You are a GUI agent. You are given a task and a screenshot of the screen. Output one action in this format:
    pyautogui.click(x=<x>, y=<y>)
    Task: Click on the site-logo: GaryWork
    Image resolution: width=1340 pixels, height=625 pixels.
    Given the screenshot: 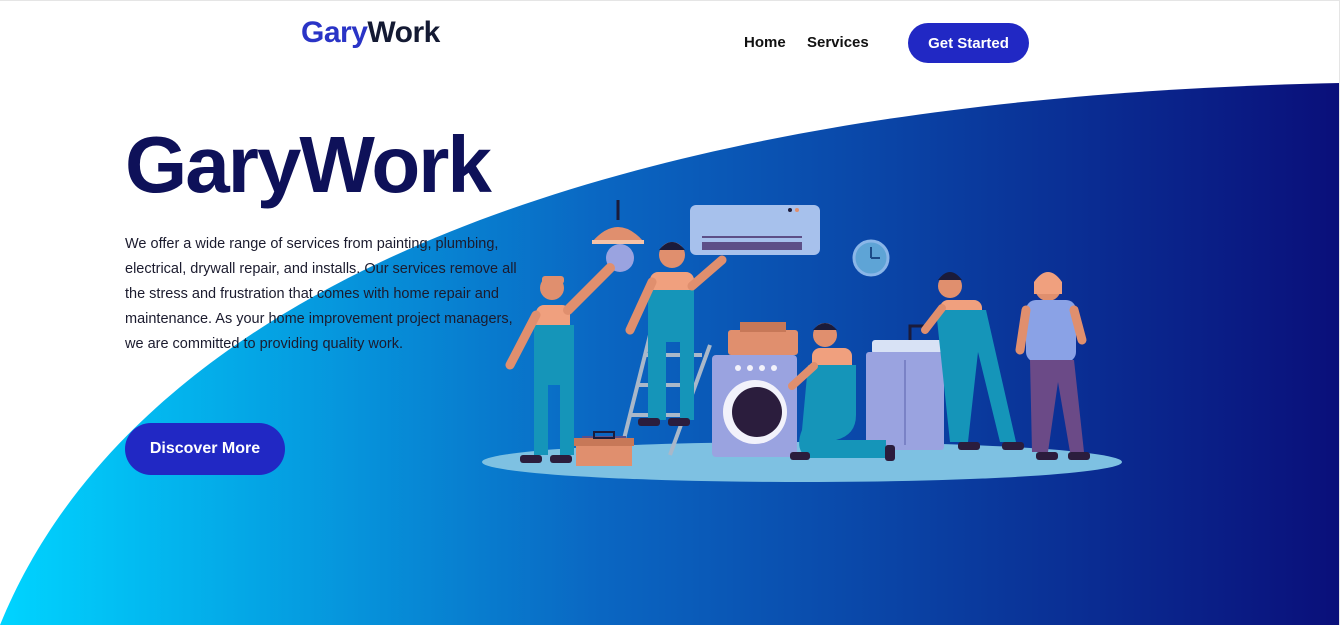 What is the action you would take?
    pyautogui.click(x=370, y=33)
    